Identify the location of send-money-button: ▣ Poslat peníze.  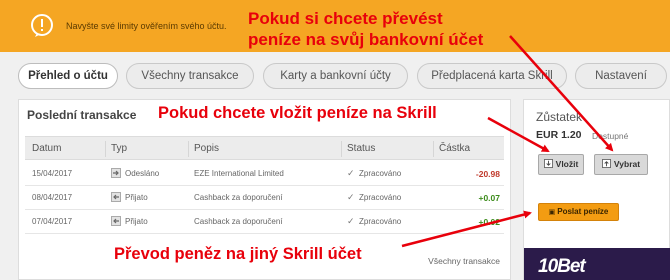
(578, 212).